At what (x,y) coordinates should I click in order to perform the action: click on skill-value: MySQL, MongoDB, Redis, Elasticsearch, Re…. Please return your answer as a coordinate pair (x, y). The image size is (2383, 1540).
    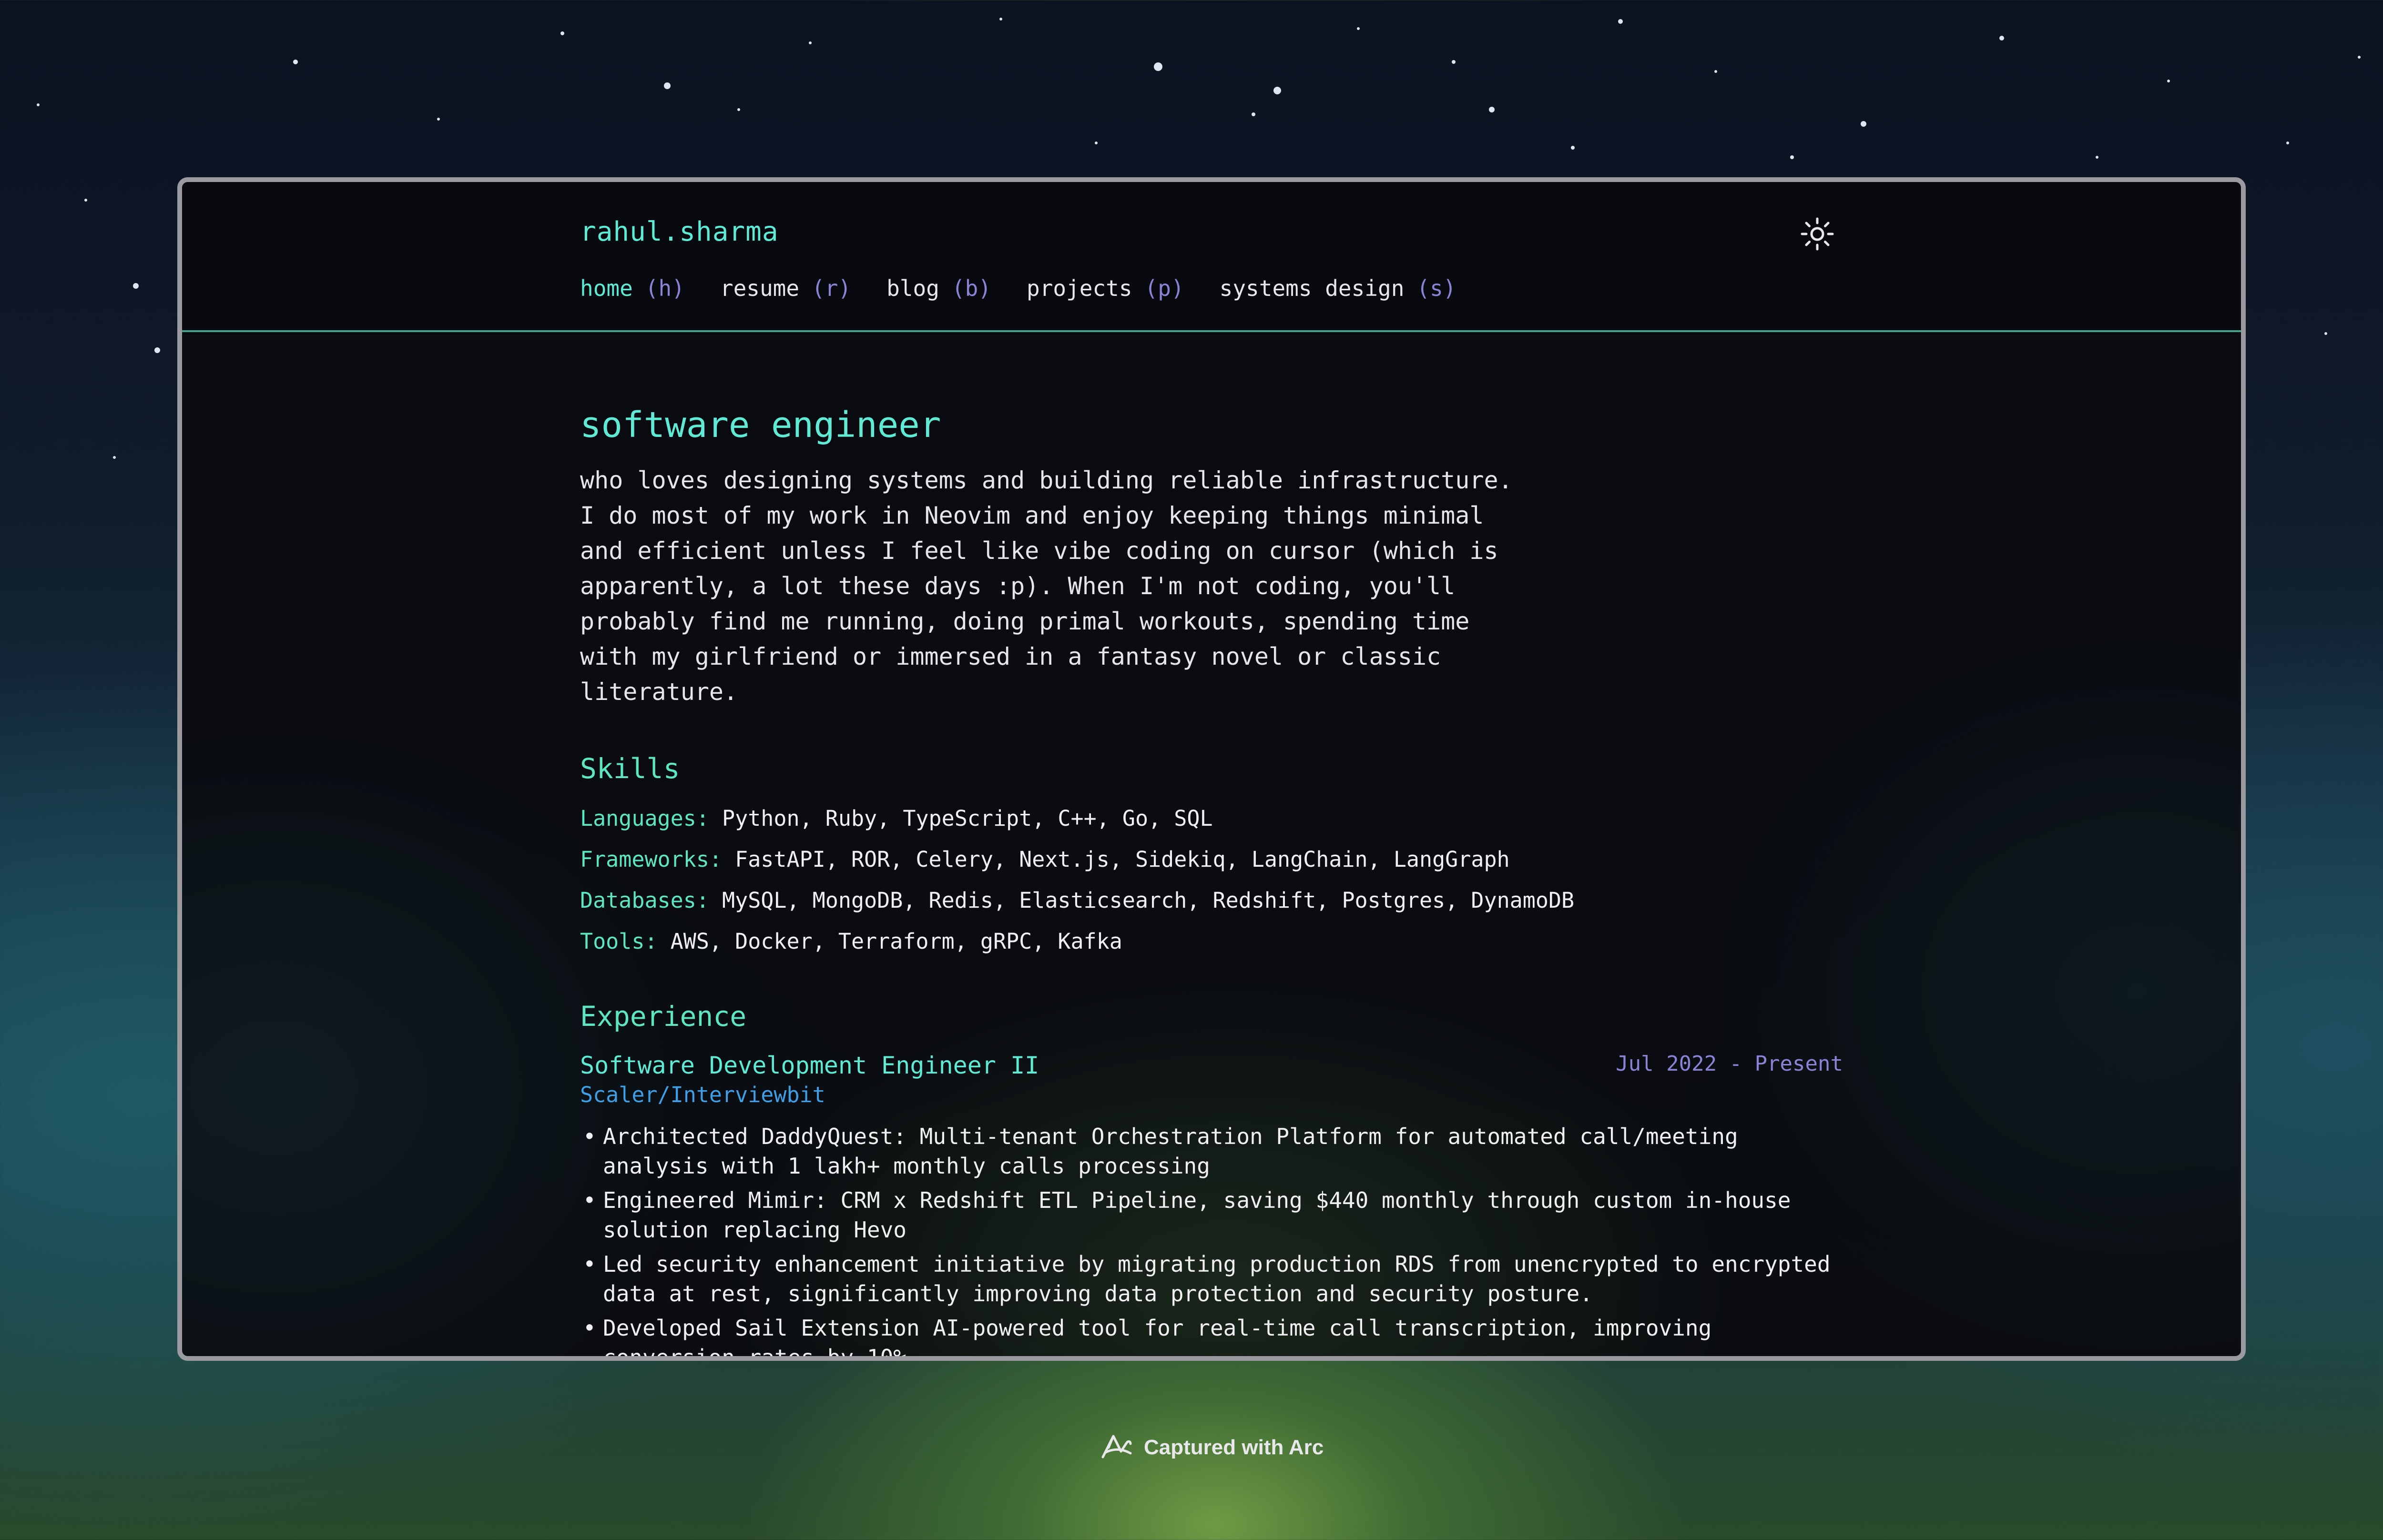
    Looking at the image, I should click on (1148, 900).